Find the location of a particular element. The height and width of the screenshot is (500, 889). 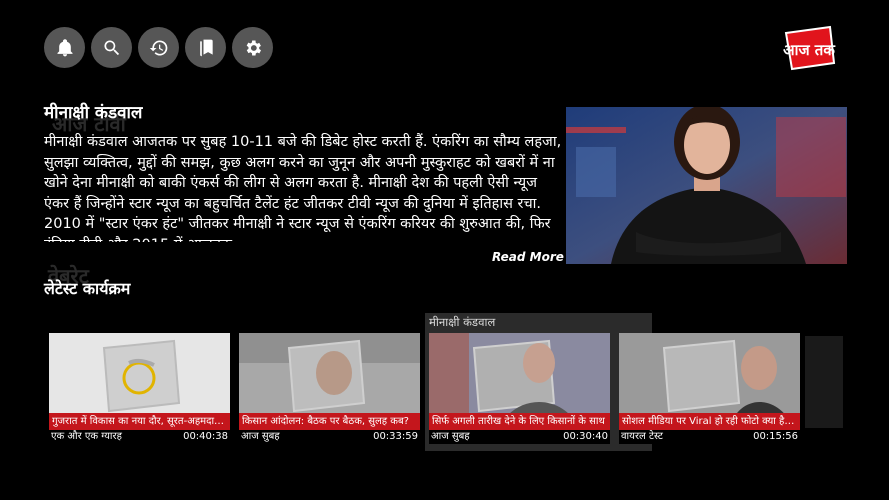

search-icon is located at coordinates (111, 47).